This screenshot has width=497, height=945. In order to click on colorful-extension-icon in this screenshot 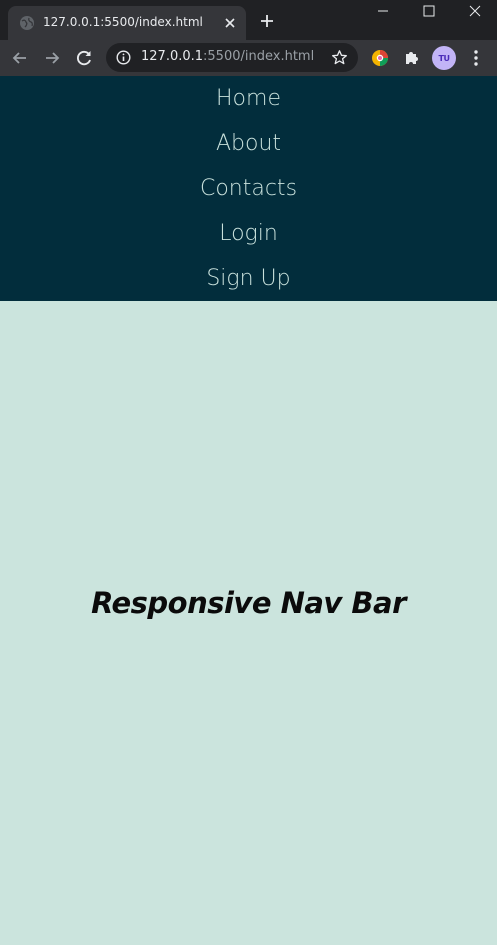, I will do `click(380, 58)`.